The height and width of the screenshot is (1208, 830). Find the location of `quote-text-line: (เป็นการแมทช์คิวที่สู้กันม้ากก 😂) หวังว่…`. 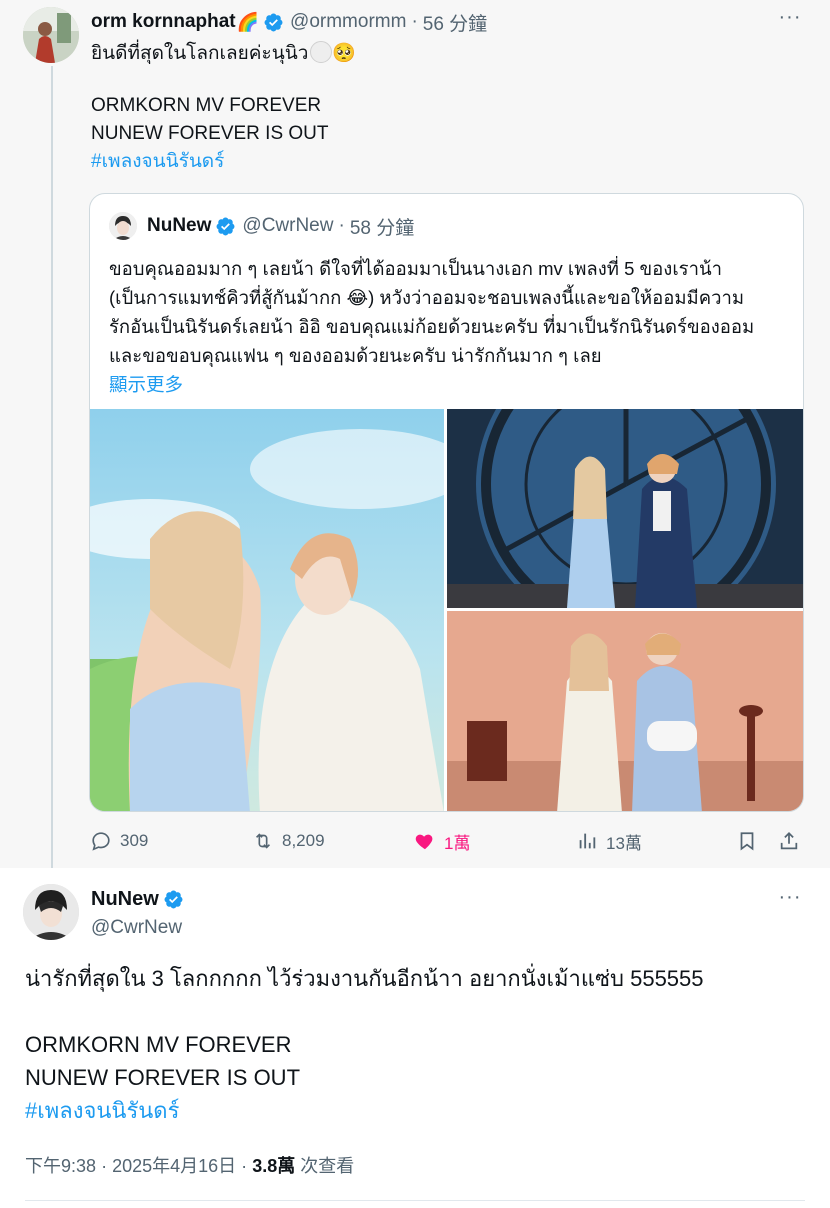

quote-text-line: (เป็นการแมทช์คิวที่สู้กันม้ากก 😂) หวังว่… is located at coordinates (427, 297).